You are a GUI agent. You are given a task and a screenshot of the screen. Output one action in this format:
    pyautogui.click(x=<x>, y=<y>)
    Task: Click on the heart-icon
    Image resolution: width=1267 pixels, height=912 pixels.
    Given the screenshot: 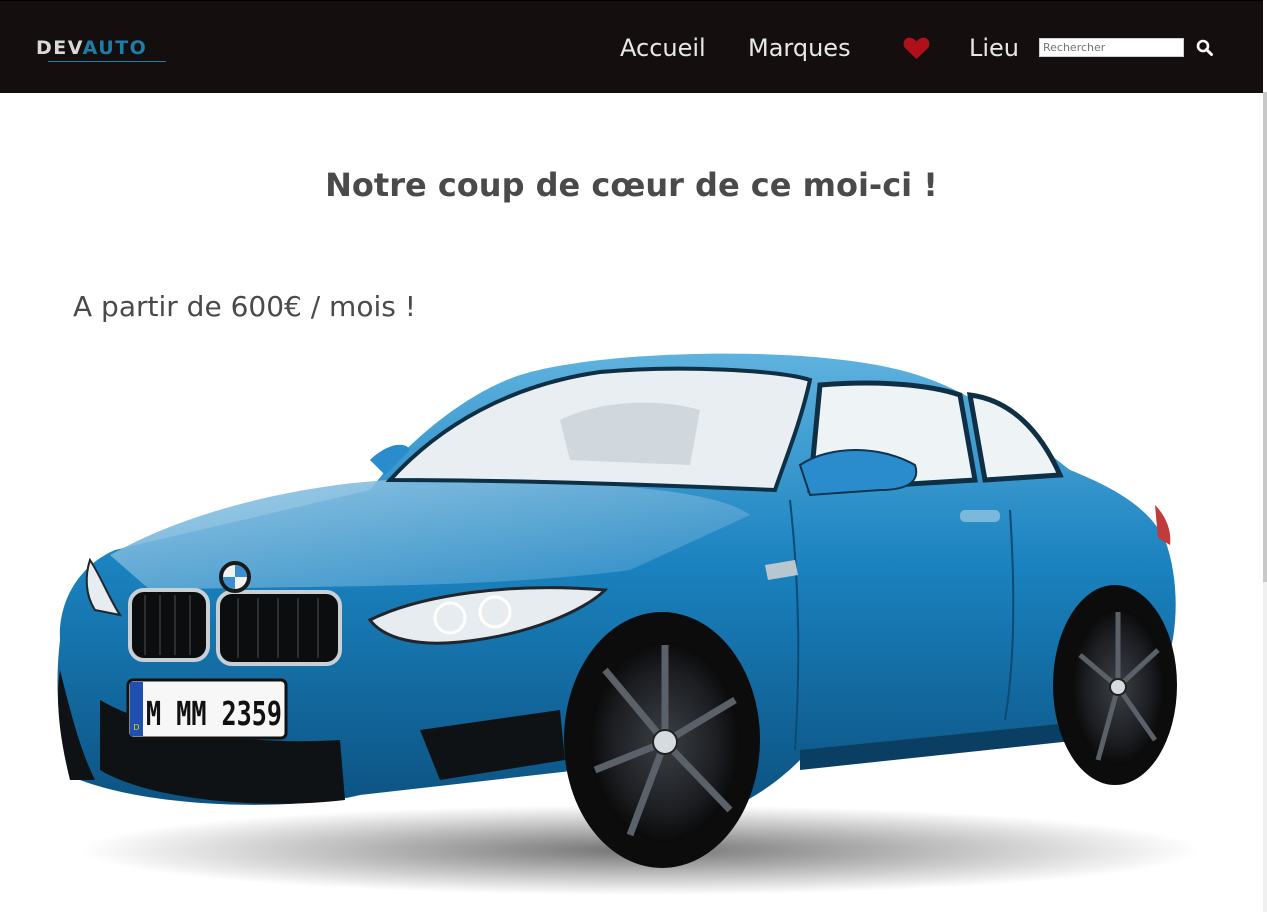 What is the action you would take?
    pyautogui.click(x=916, y=48)
    